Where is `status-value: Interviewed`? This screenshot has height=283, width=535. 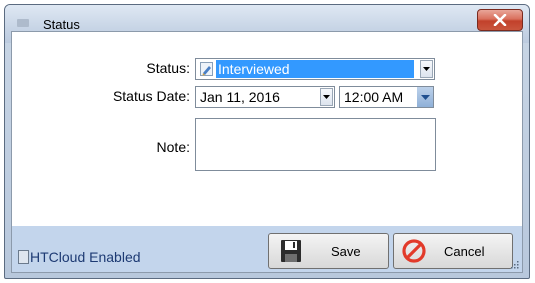
status-value: Interviewed is located at coordinates (315, 69).